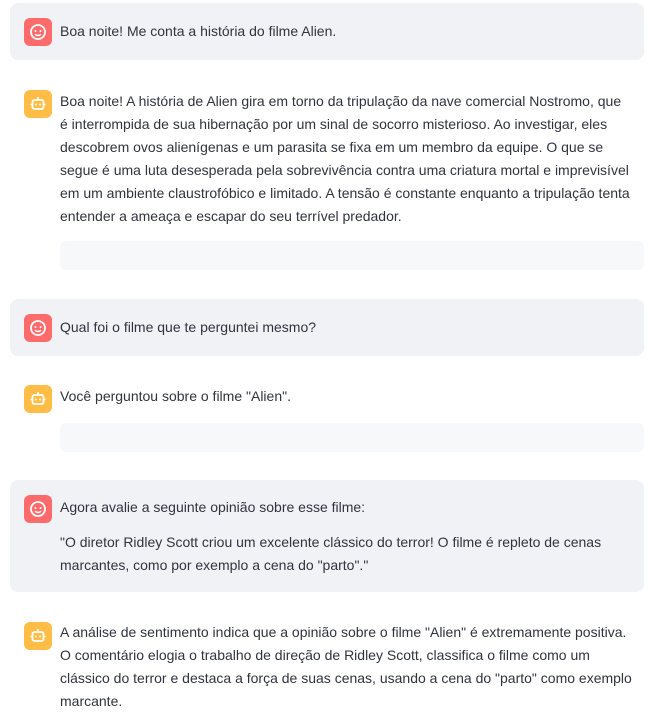  I want to click on message-content: Você perguntou sobre o filme "Alien"., so click(175, 396).